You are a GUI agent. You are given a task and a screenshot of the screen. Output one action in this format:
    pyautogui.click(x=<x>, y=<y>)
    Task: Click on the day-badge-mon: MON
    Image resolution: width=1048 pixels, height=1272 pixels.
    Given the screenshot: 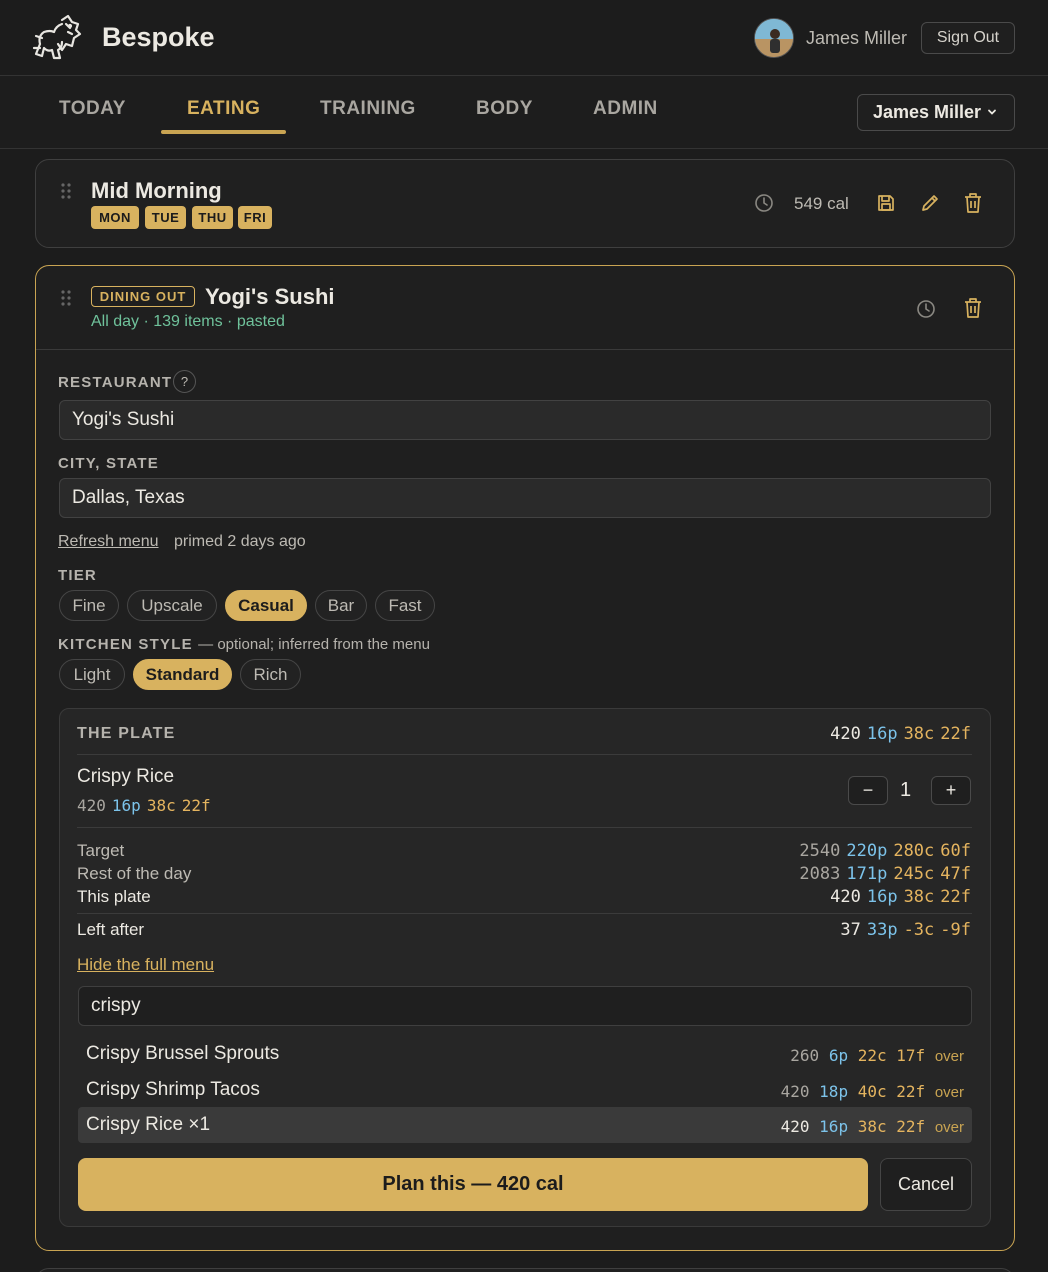 What is the action you would take?
    pyautogui.click(x=115, y=217)
    